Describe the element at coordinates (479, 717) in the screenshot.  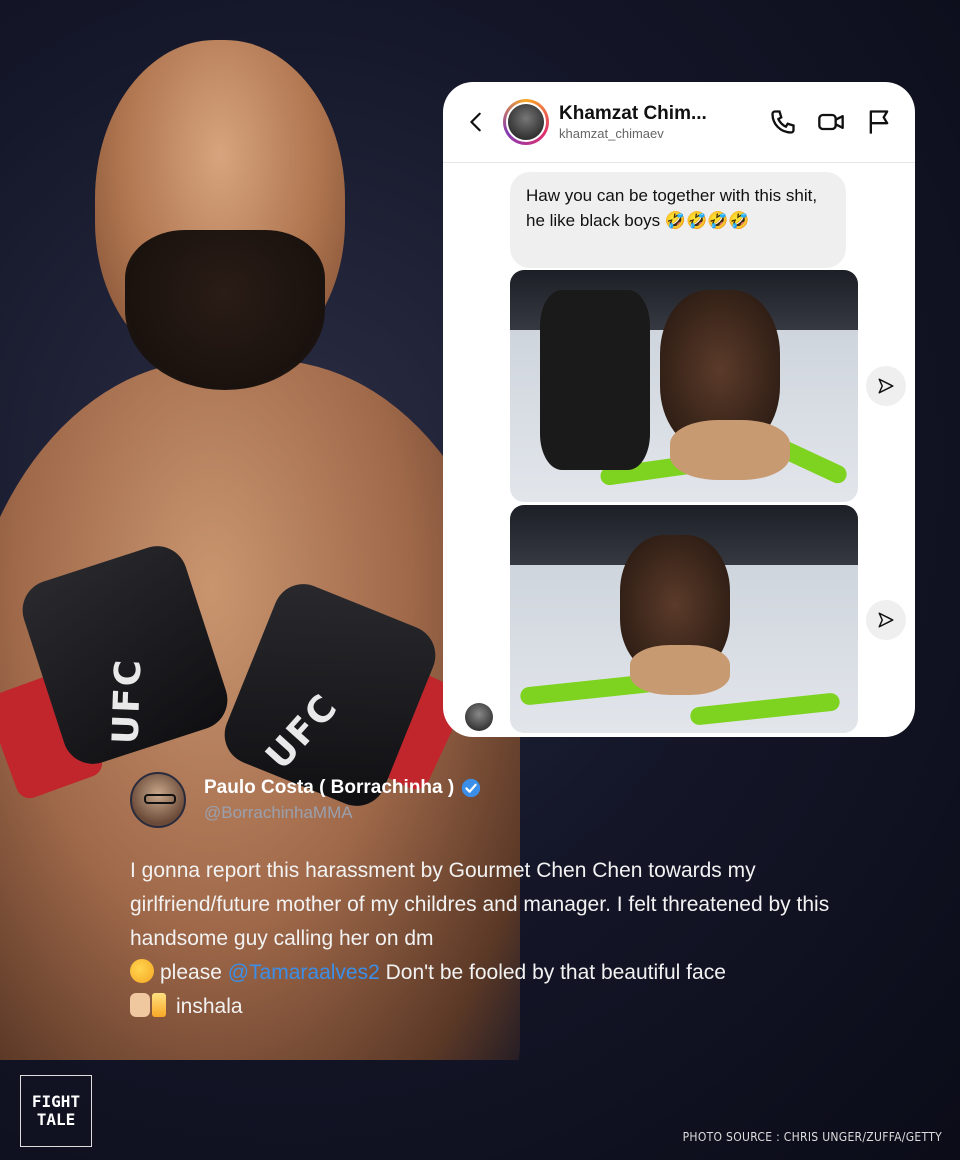
I see `sender-avatar` at that location.